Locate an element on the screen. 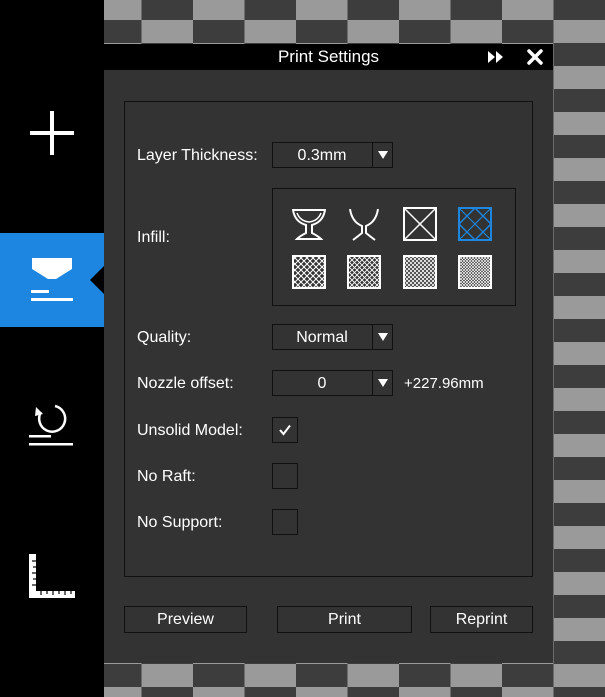  print-settings-icon is located at coordinates (52, 279).